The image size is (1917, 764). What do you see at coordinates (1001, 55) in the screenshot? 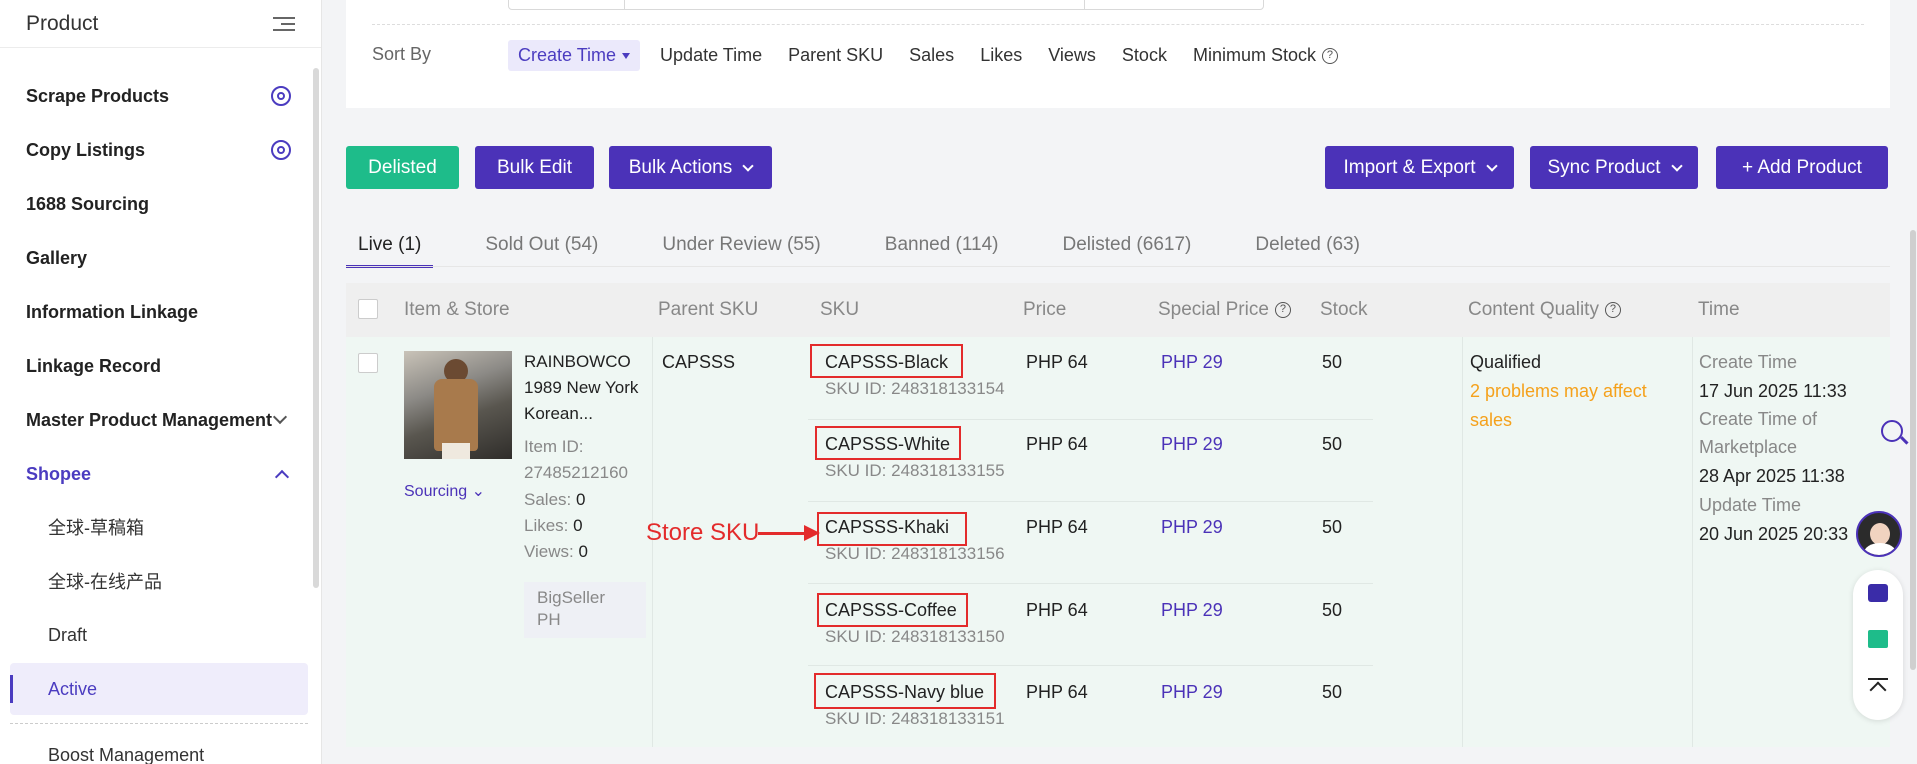
I see `sort-option-likes: Likes` at bounding box center [1001, 55].